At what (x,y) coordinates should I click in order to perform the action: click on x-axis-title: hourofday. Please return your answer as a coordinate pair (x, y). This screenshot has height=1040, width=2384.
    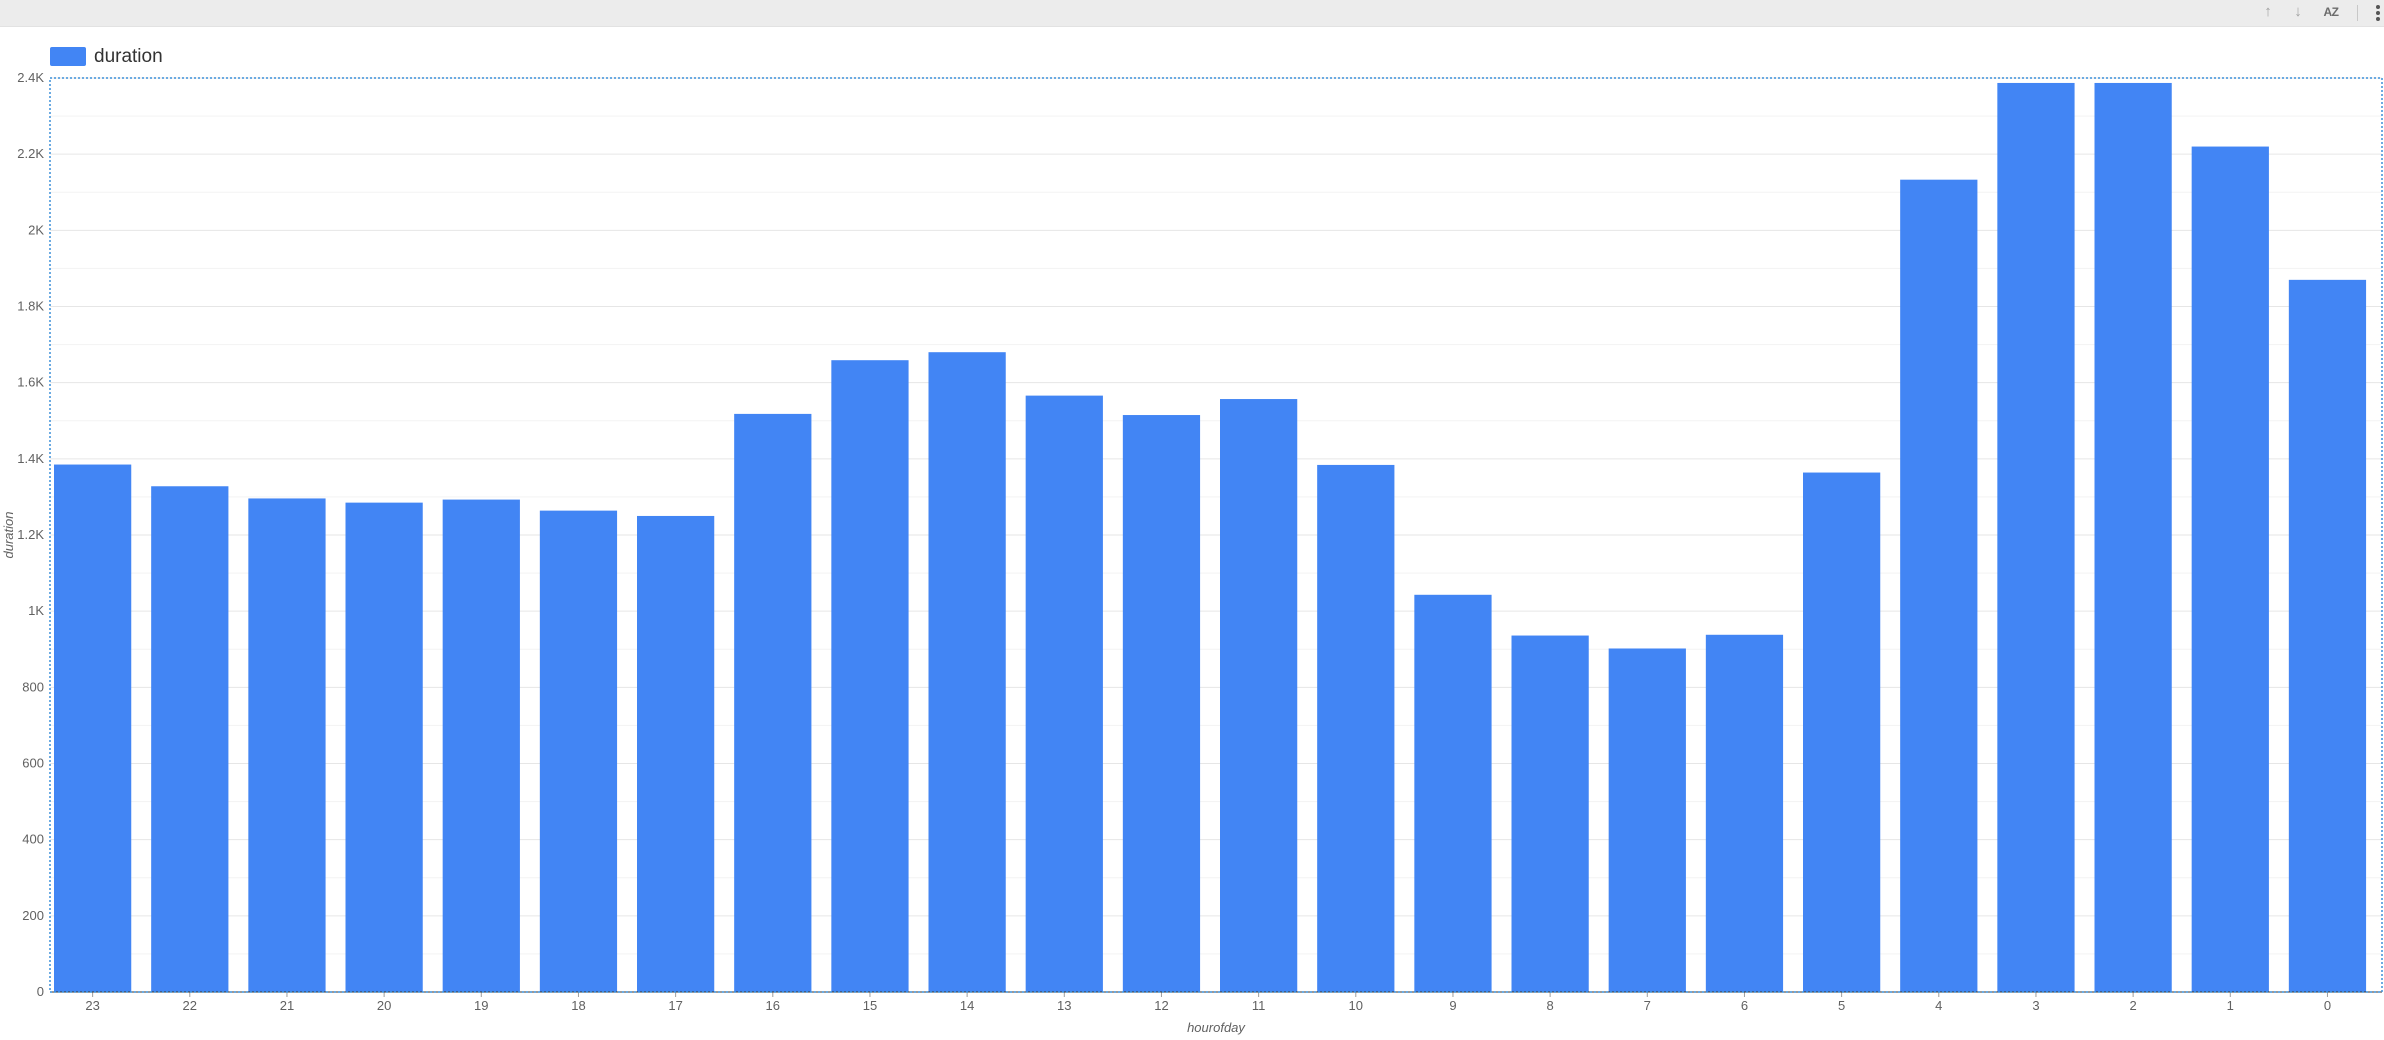
    Looking at the image, I should click on (1216, 1027).